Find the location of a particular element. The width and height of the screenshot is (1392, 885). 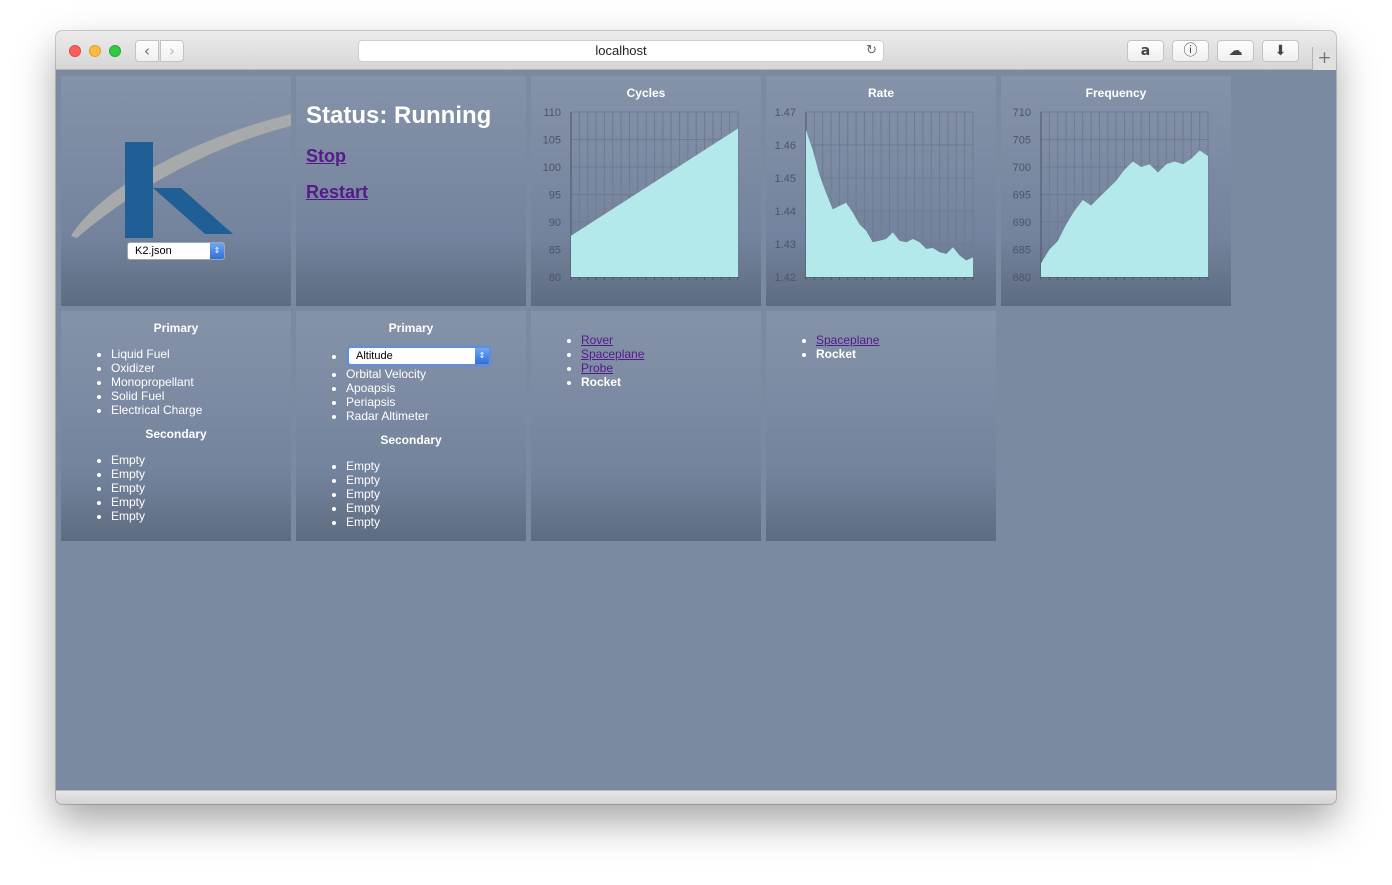

status-bar is located at coordinates (696, 797).